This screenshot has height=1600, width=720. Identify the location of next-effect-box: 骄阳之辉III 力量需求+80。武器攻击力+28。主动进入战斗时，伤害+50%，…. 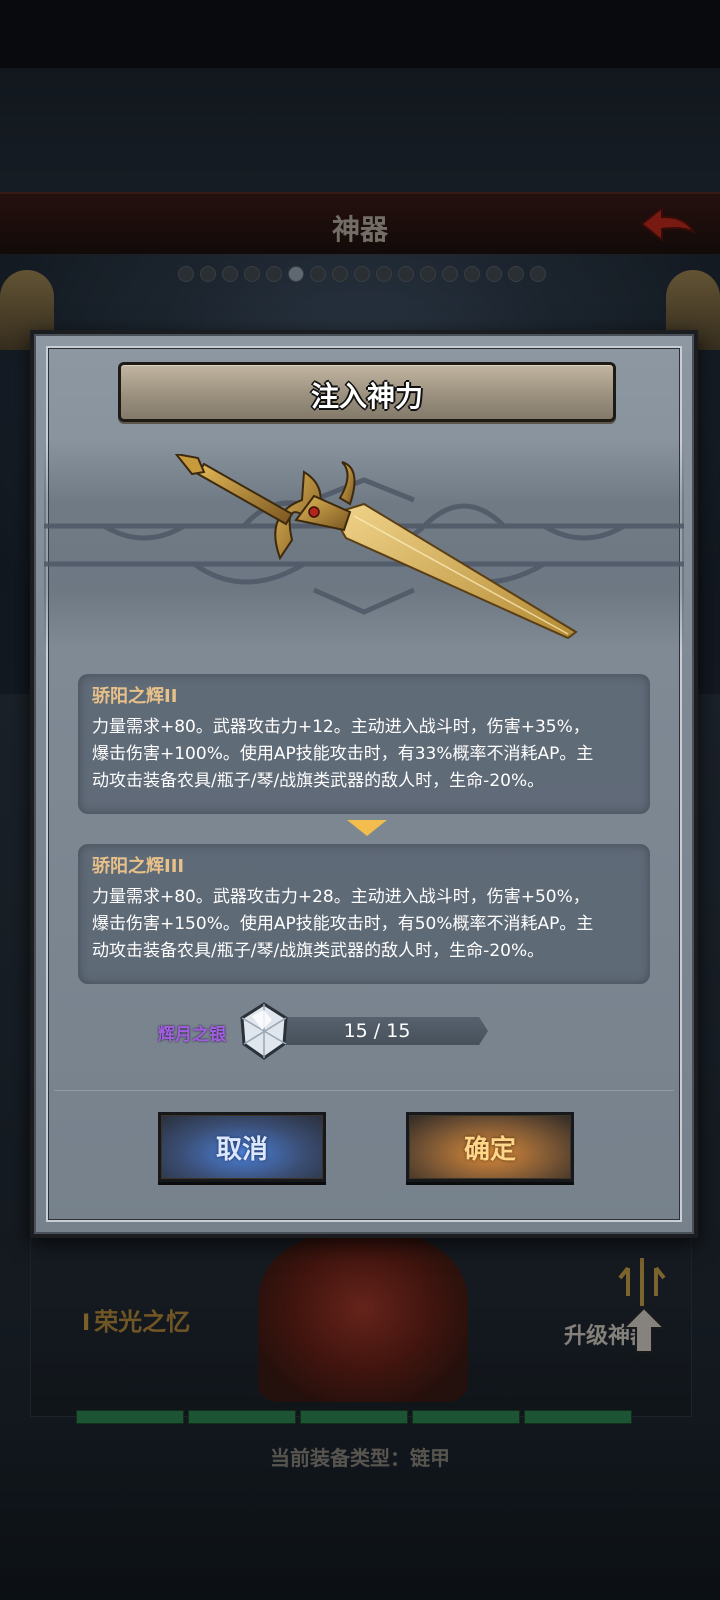
(364, 914).